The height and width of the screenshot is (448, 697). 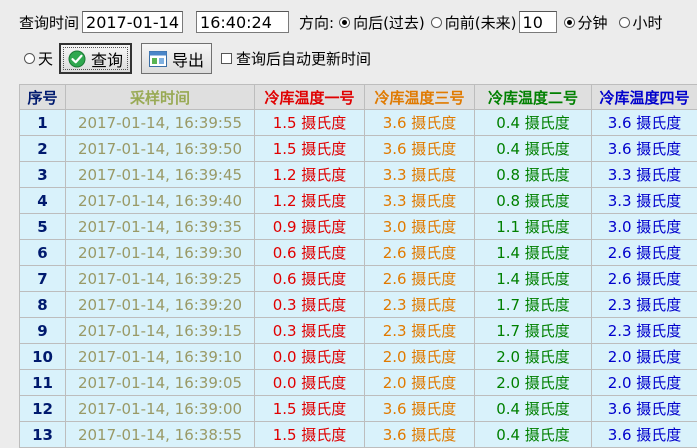 I want to click on time-input, so click(x=242, y=22).